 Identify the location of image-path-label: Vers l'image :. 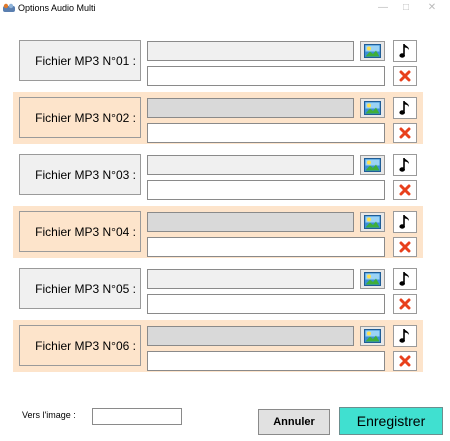
(49, 415).